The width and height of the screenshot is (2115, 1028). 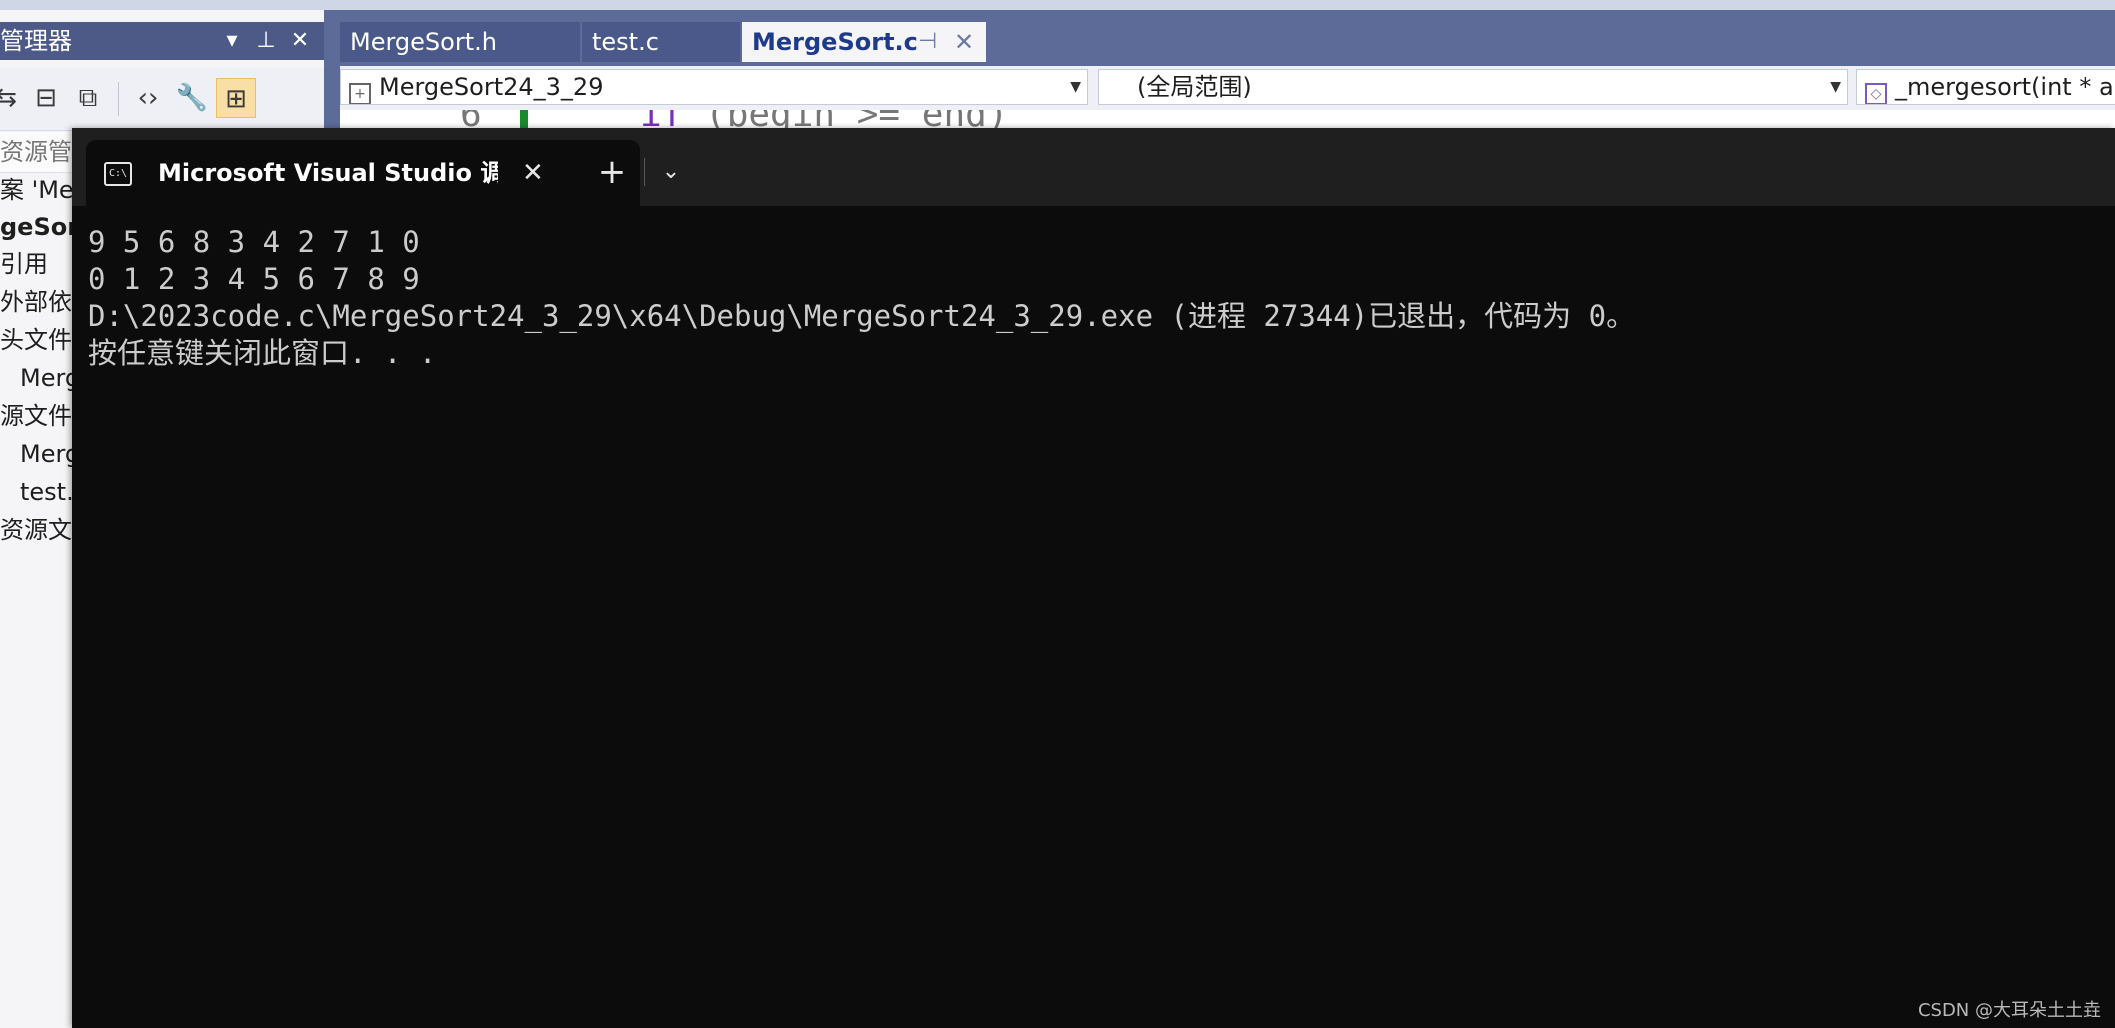 What do you see at coordinates (927, 42) in the screenshot?
I see `pin-icon: ⊣` at bounding box center [927, 42].